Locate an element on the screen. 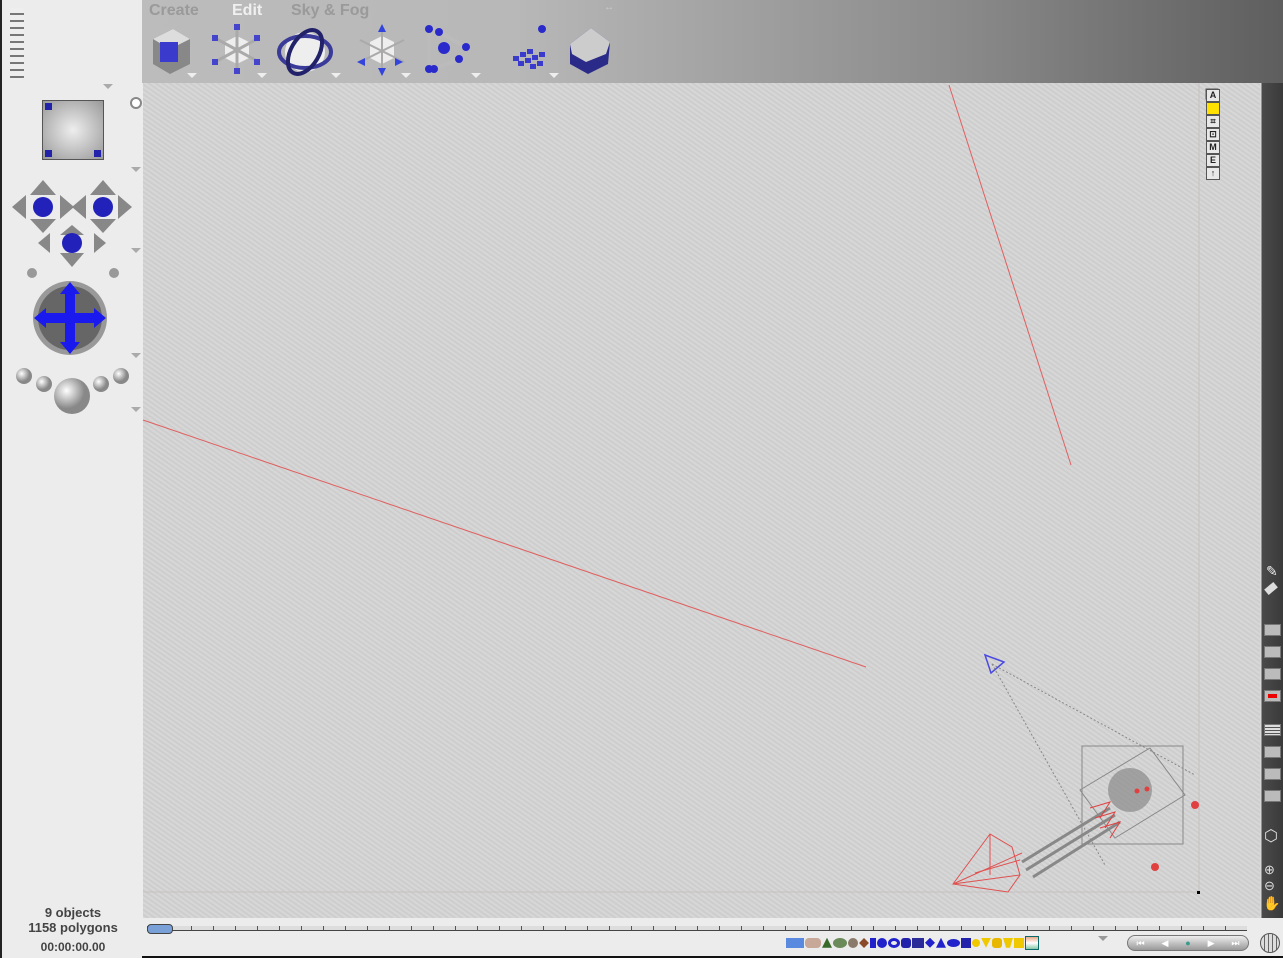 The width and height of the screenshot is (1283, 958). sphere-icon is located at coordinates (882, 942).